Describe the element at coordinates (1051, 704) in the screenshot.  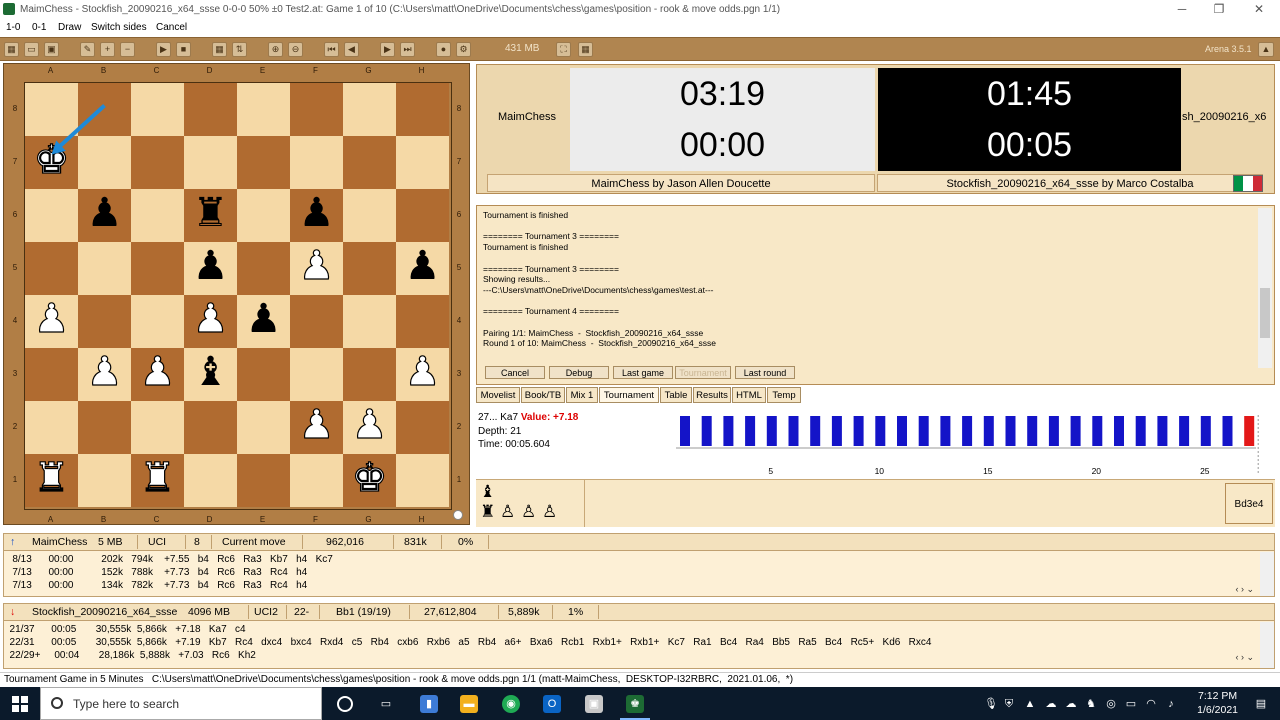
I see `onedrive-icon: ☁` at that location.